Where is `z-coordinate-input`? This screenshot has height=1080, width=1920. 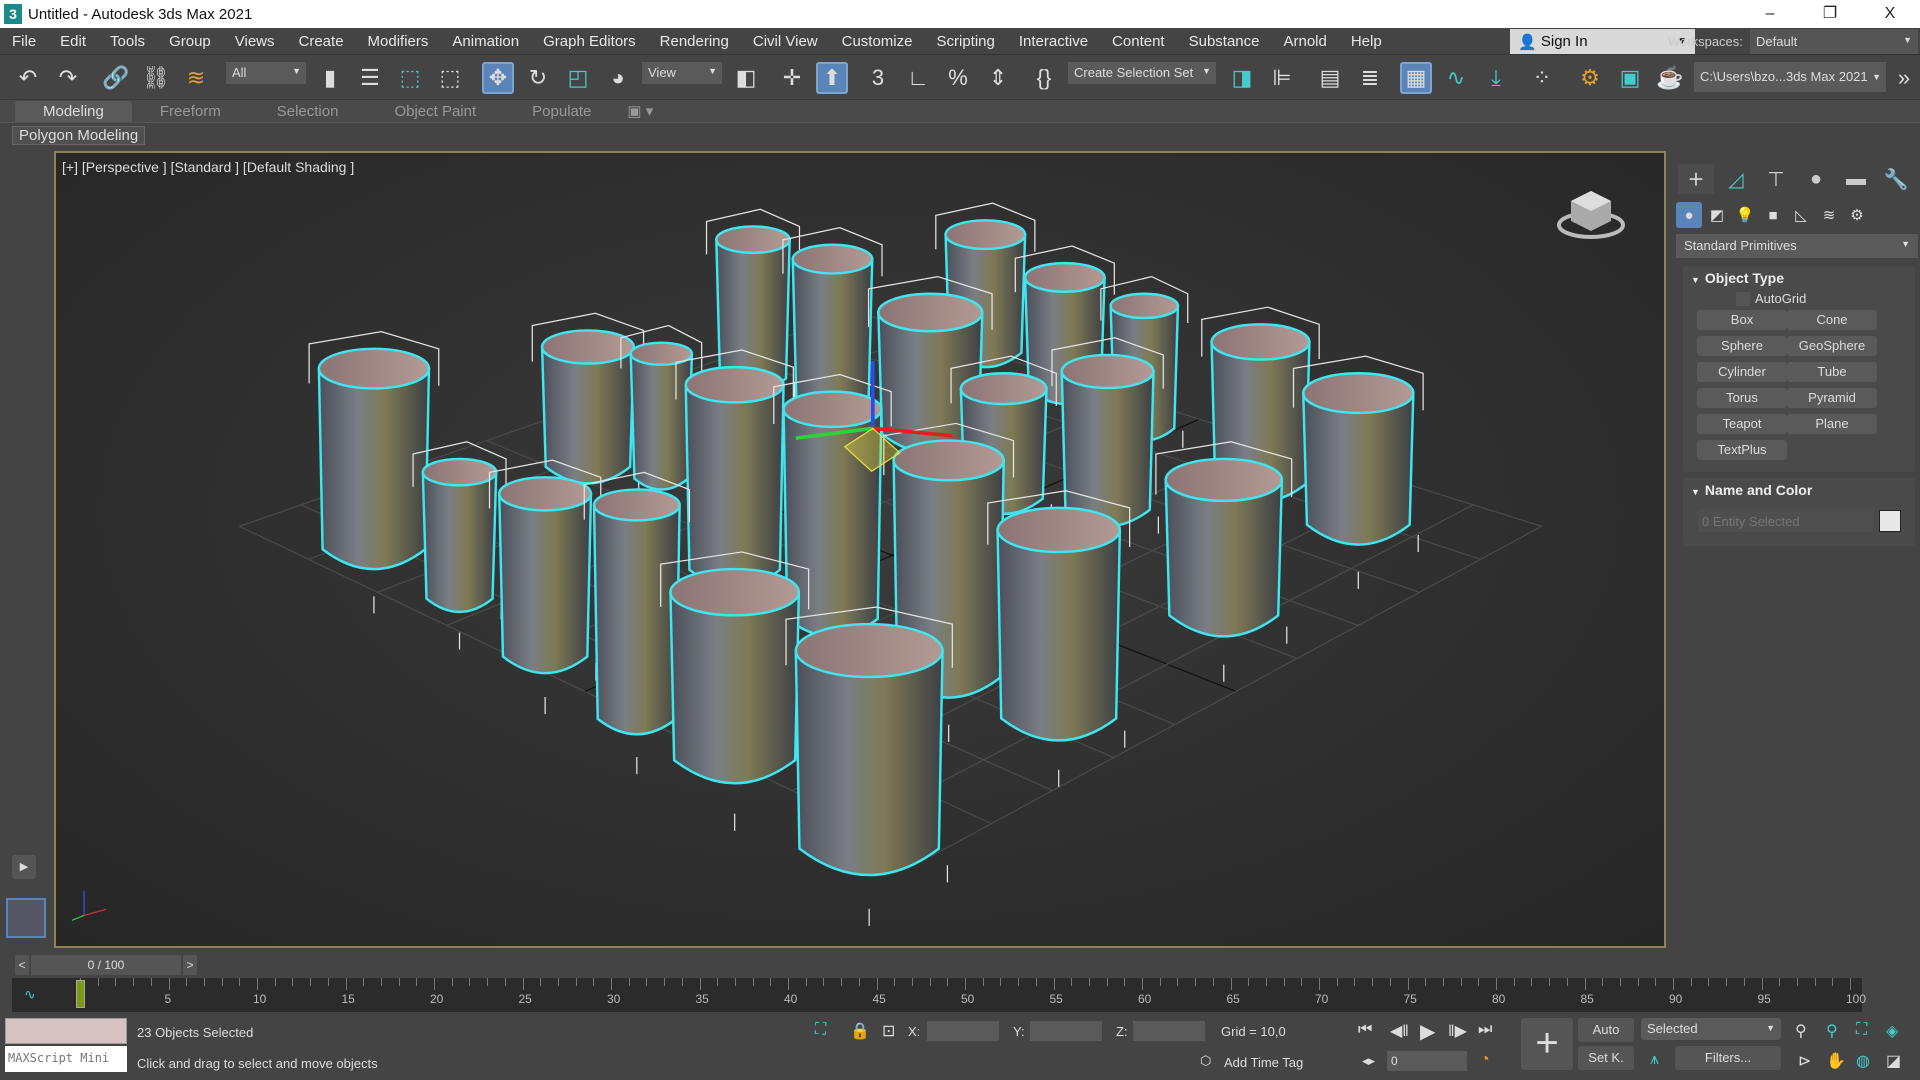 z-coordinate-input is located at coordinates (1169, 1031).